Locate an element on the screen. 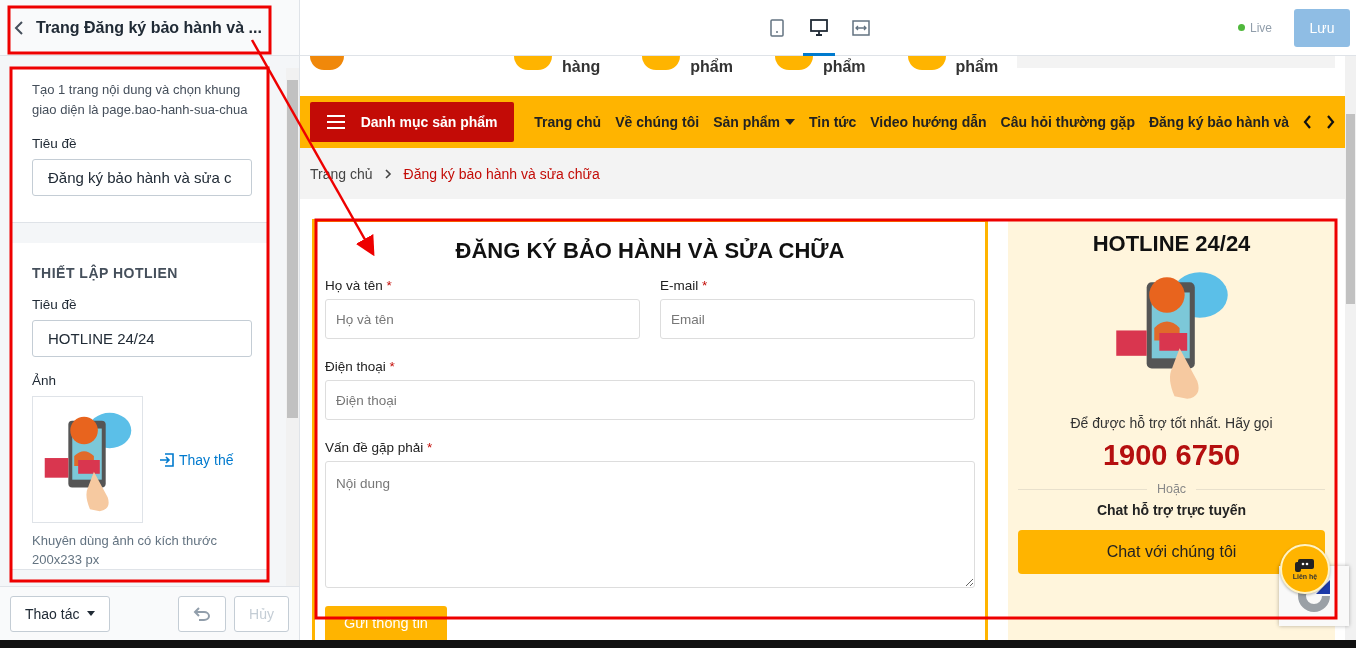 The height and width of the screenshot is (648, 1356). nav-link: Tin tức is located at coordinates (833, 122).